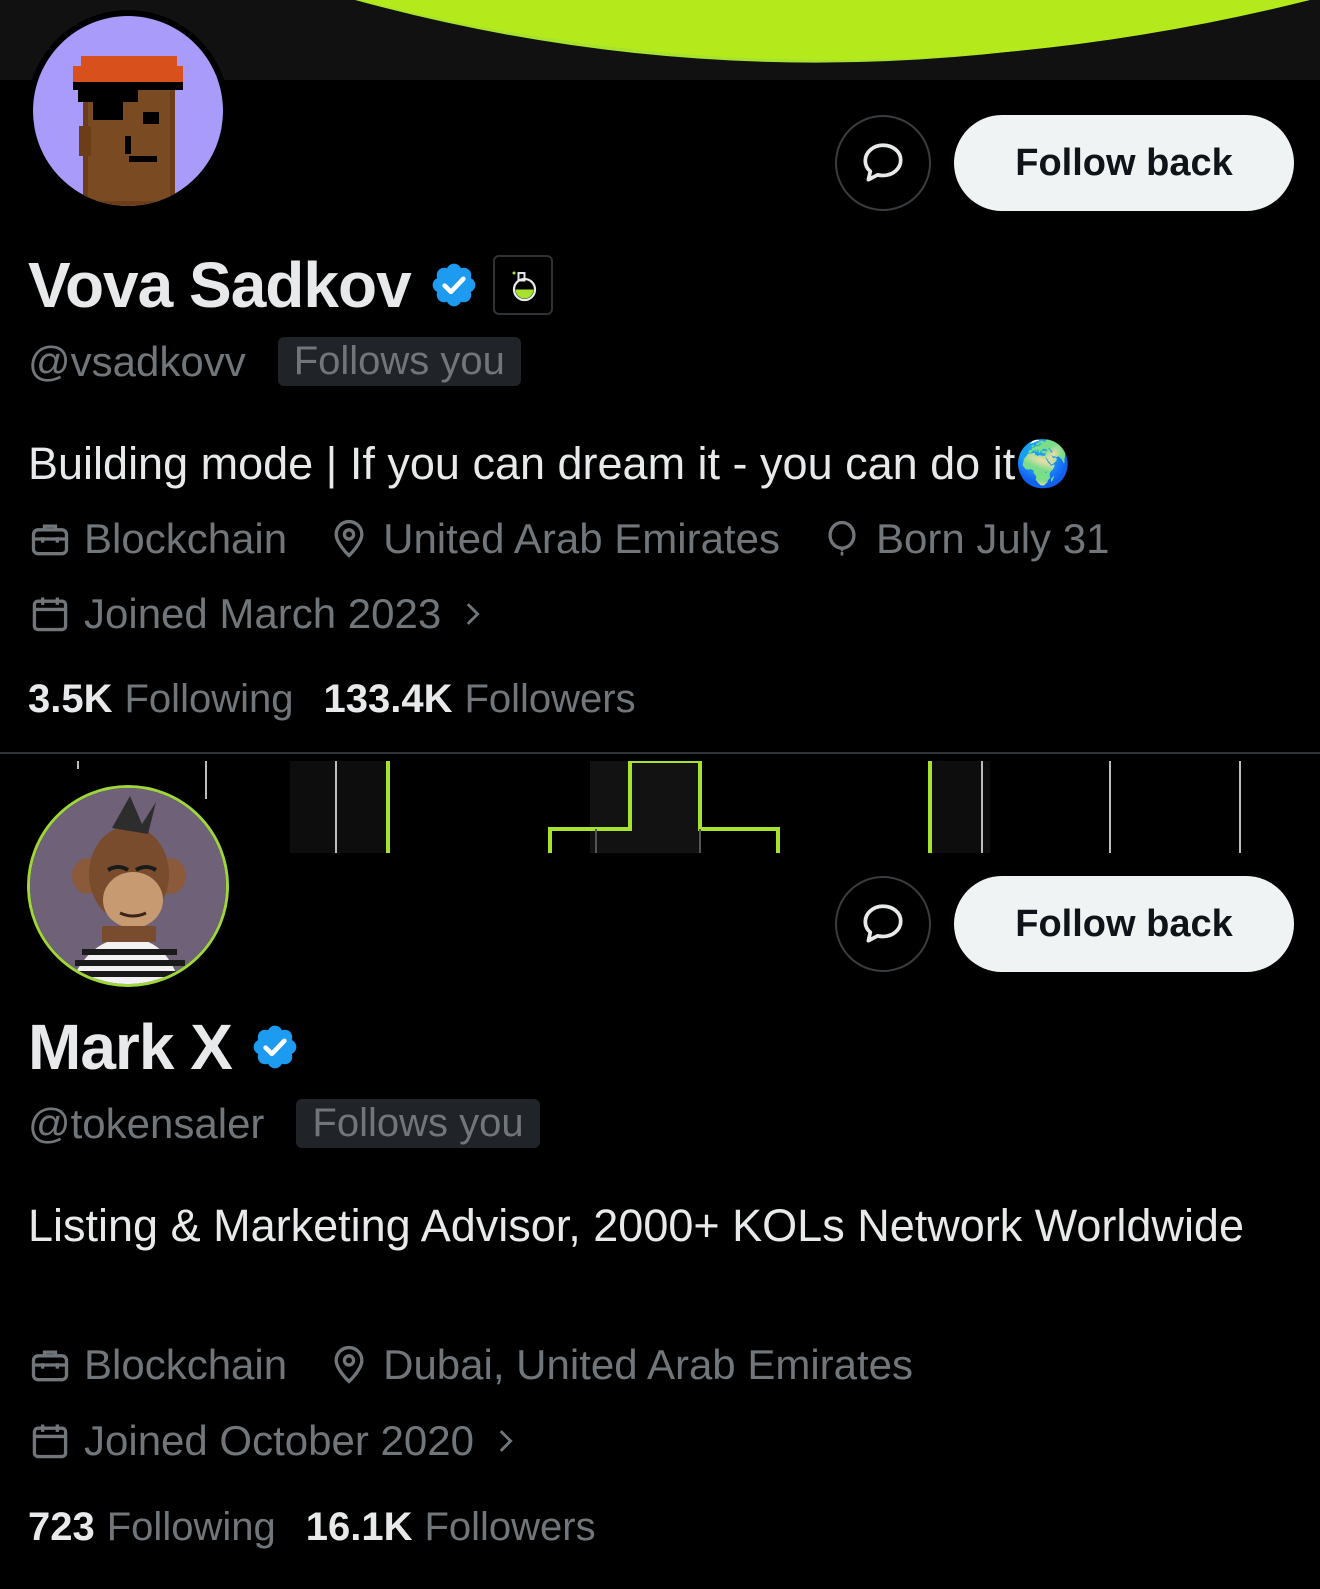 The image size is (1320, 1589). I want to click on name-row: Mark X, so click(164, 1047).